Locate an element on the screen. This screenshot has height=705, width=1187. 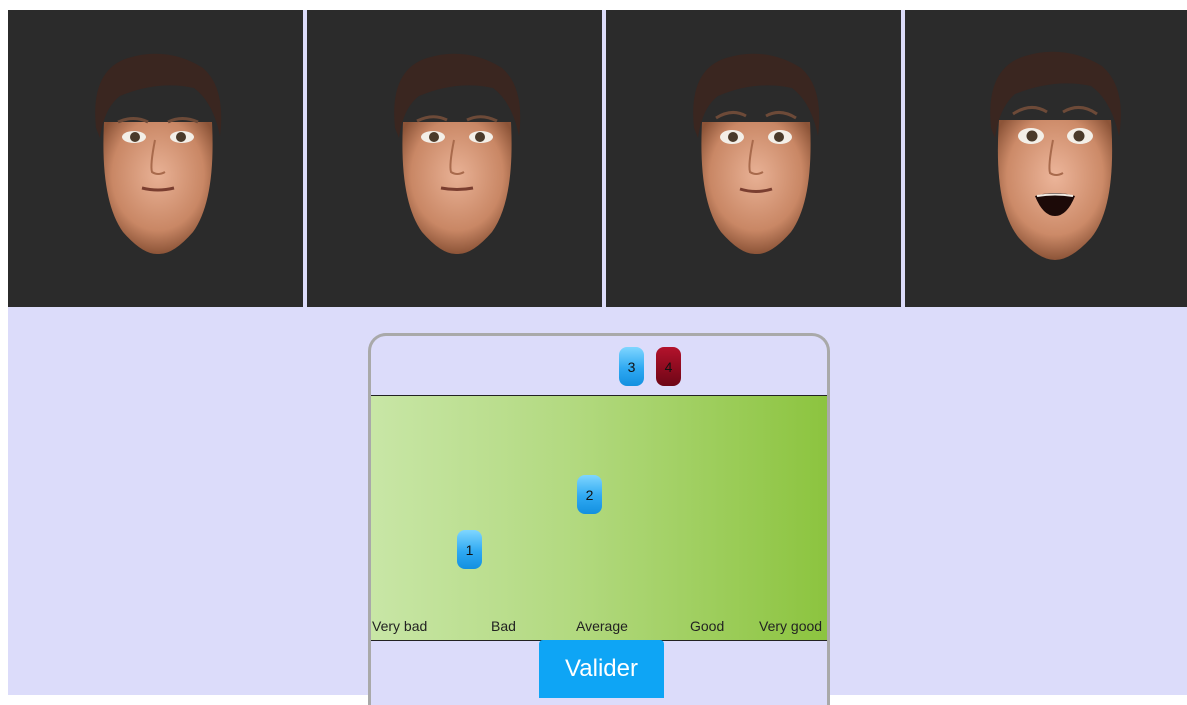
scale-label-very-bad: Very bad is located at coordinates (400, 626).